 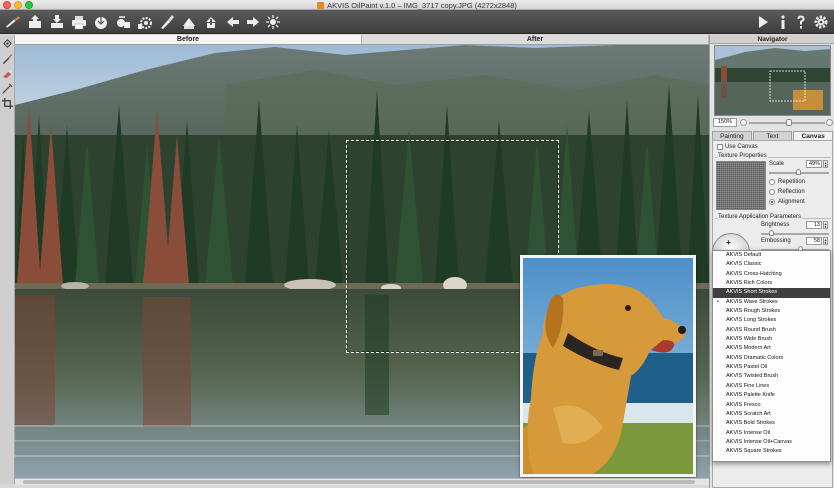 What do you see at coordinates (771, 442) in the screenshot?
I see `preset-item: AKVIS Intense Oil+Canvas` at bounding box center [771, 442].